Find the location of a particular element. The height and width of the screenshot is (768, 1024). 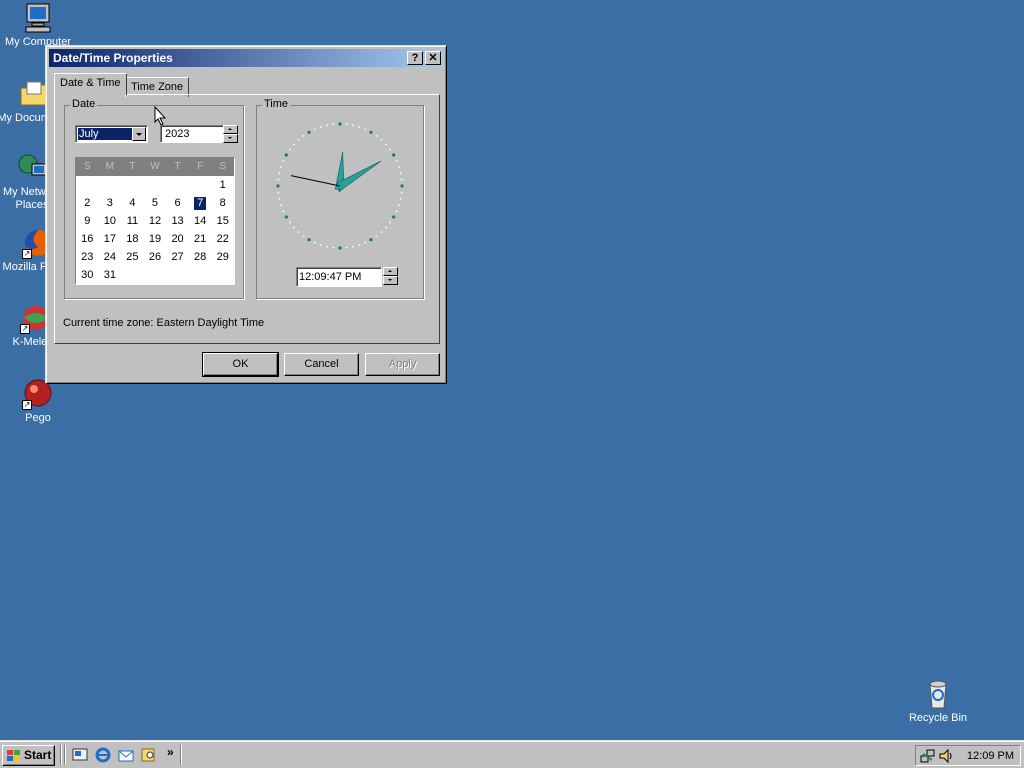

year-spinner is located at coordinates (230, 134).